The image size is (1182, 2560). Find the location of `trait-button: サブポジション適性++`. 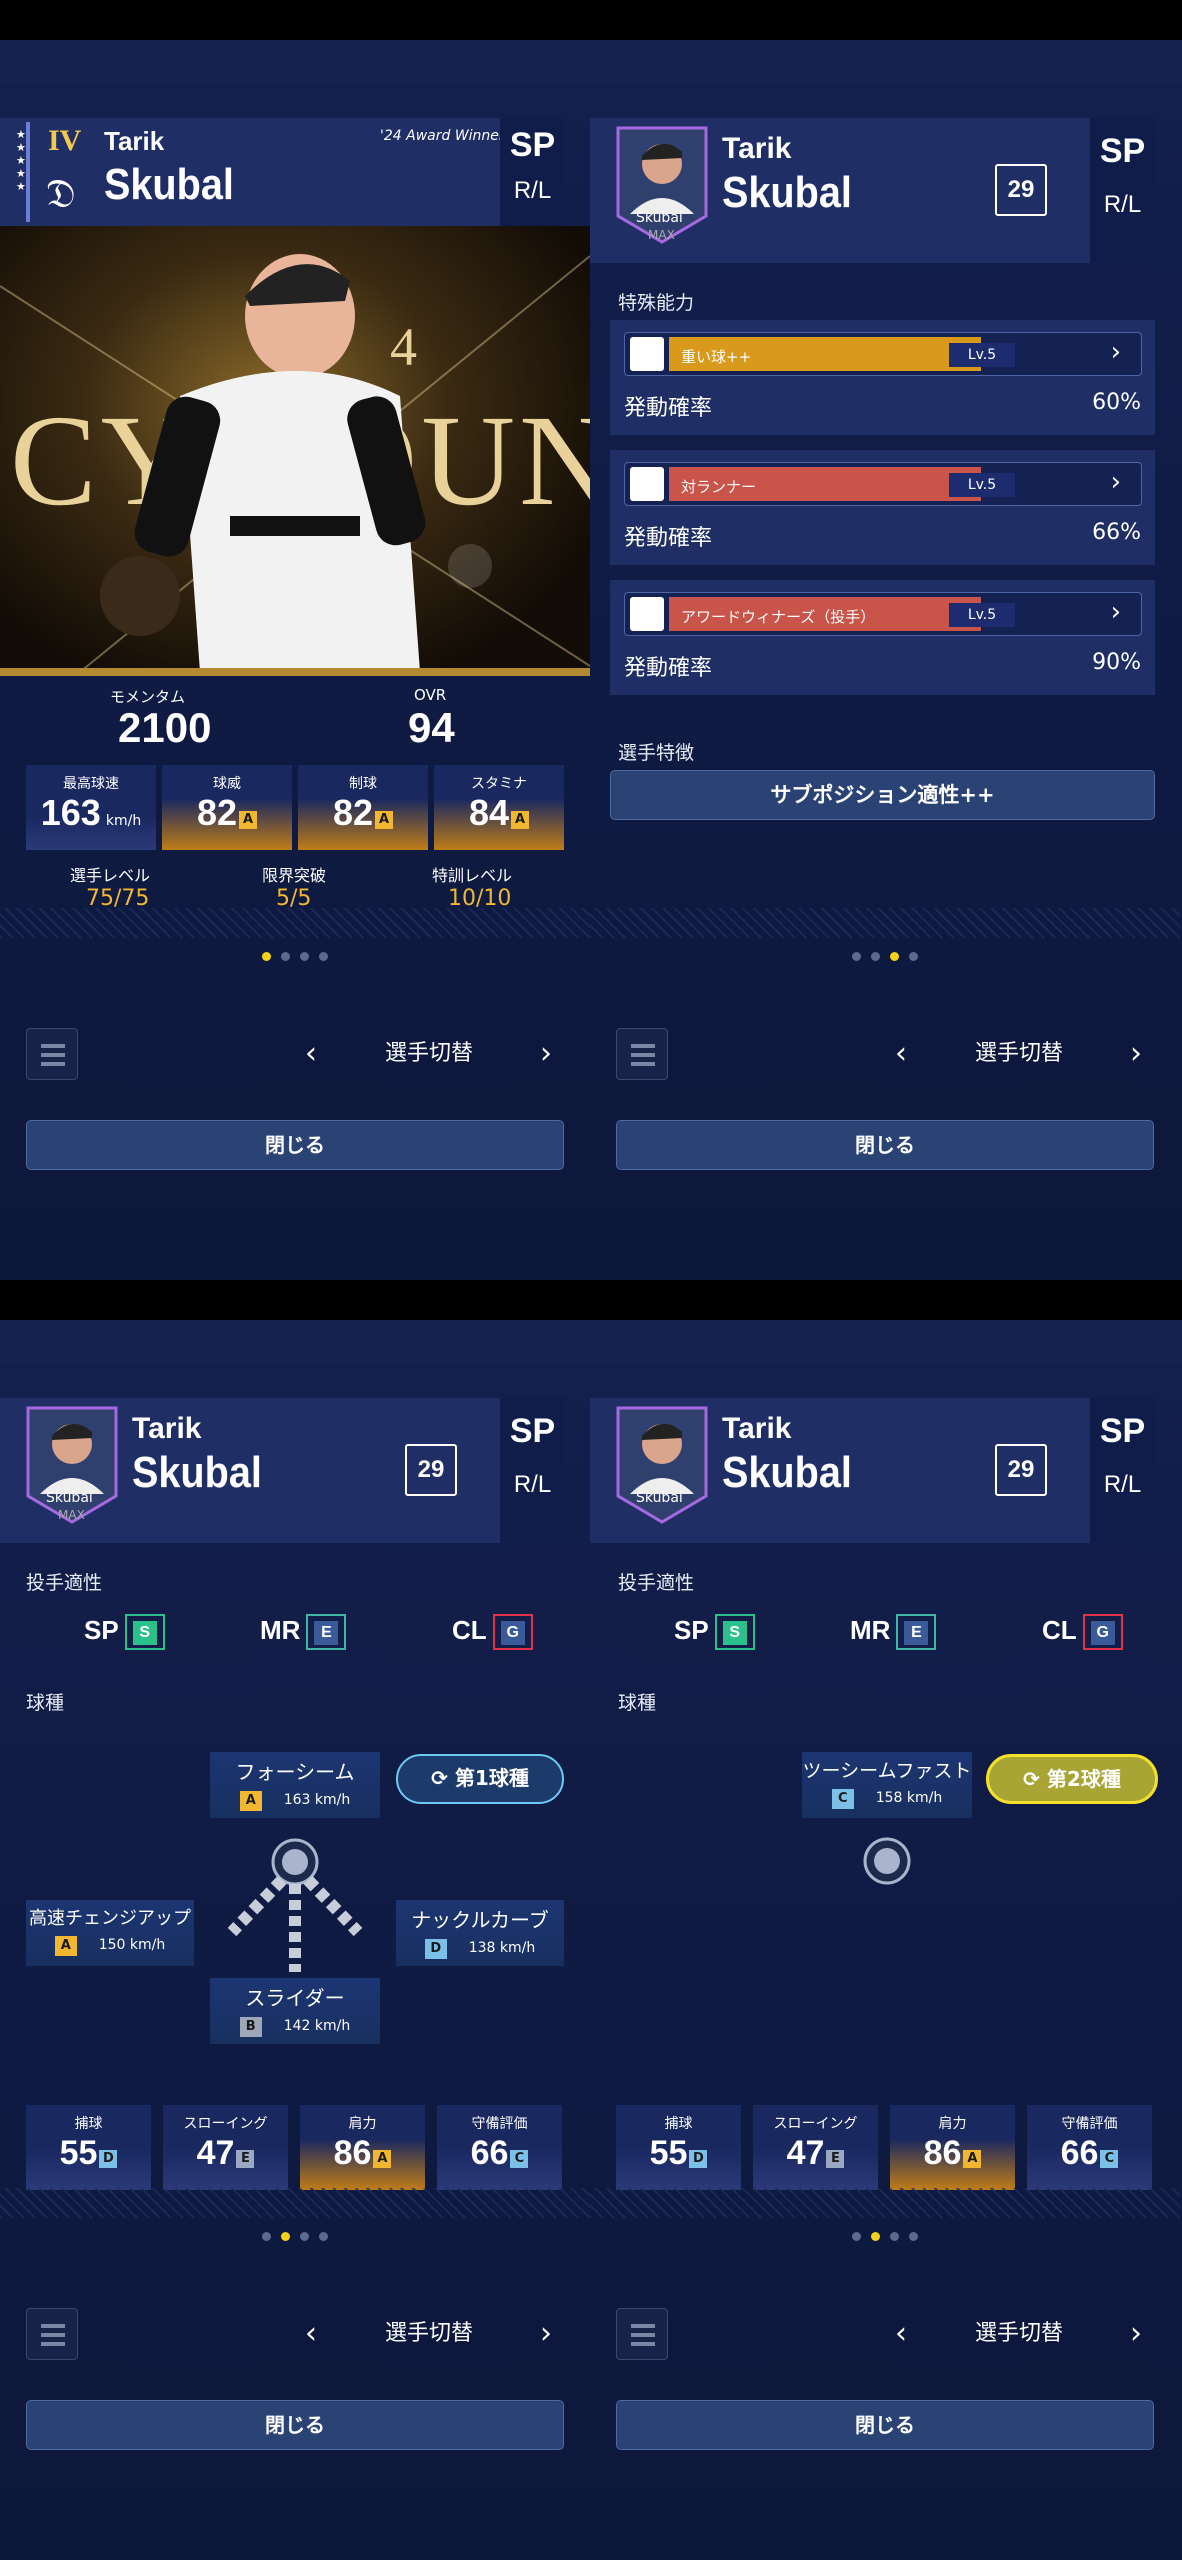

trait-button: サブポジション適性++ is located at coordinates (882, 795).